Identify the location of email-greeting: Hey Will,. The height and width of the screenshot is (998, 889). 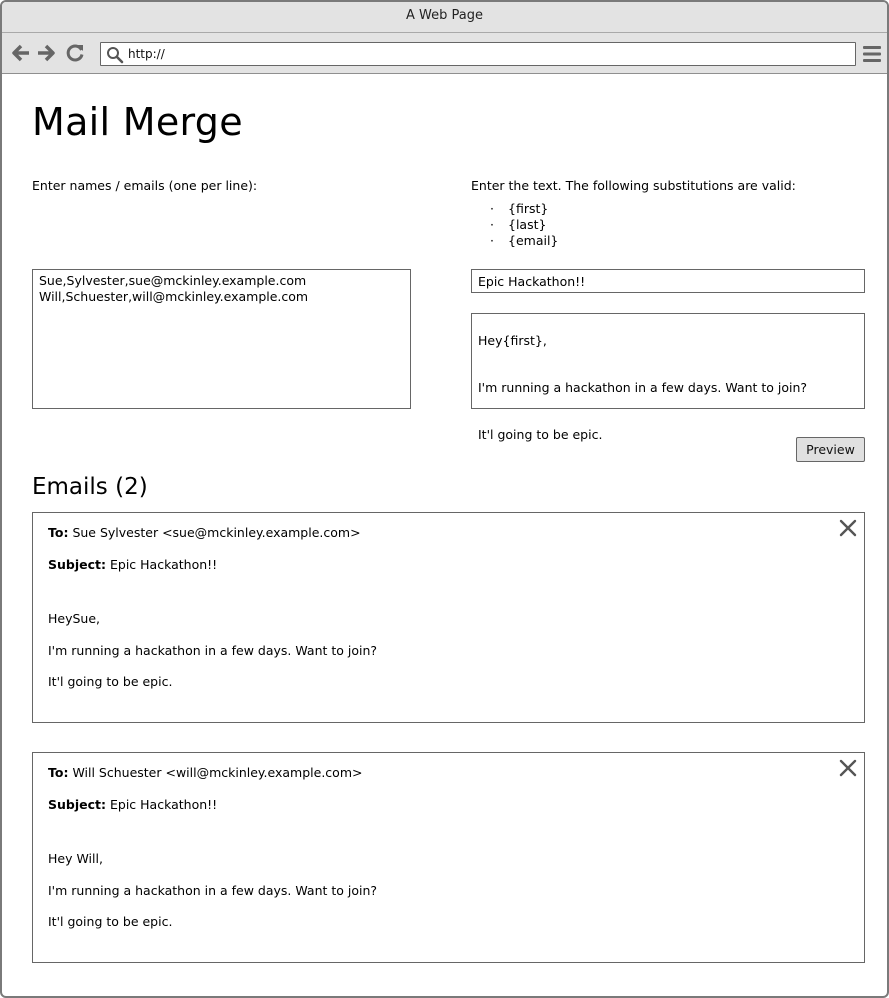
(75, 858).